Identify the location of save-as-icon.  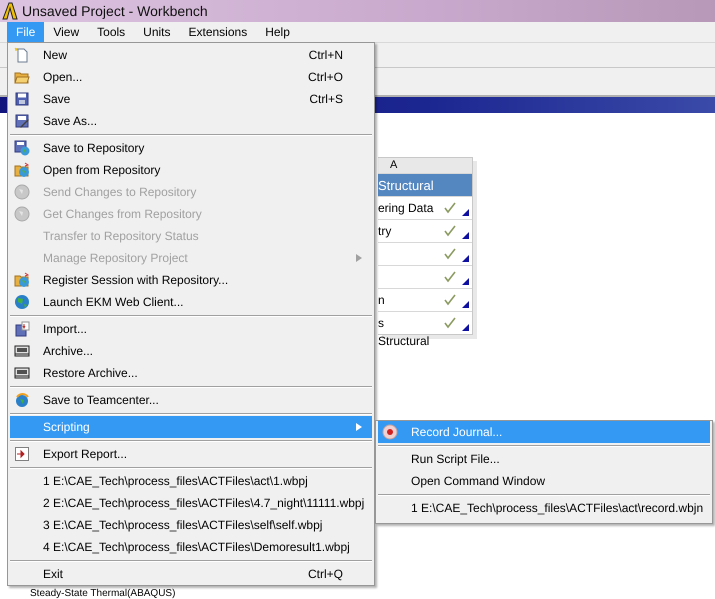
(22, 121).